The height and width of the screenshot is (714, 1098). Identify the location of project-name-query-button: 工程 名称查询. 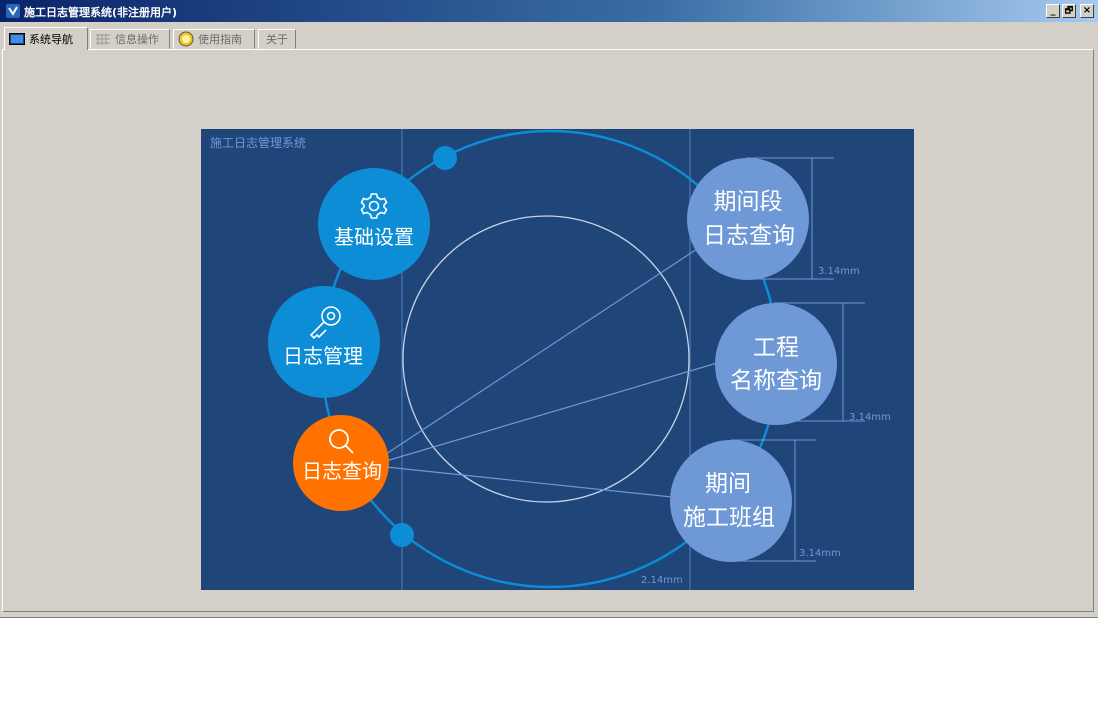
(776, 364).